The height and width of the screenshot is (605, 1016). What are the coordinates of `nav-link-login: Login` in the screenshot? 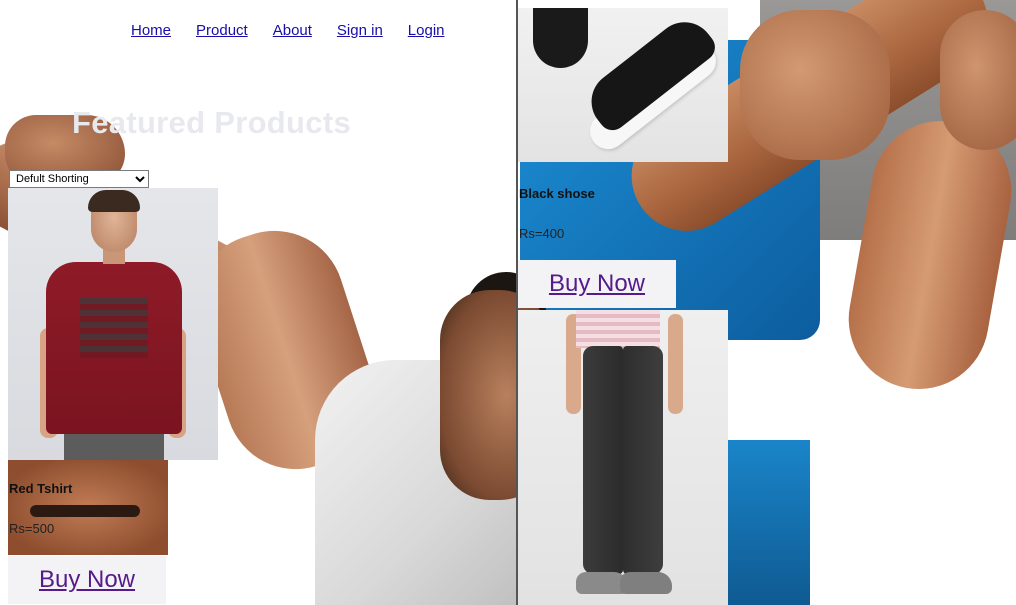 It's located at (426, 30).